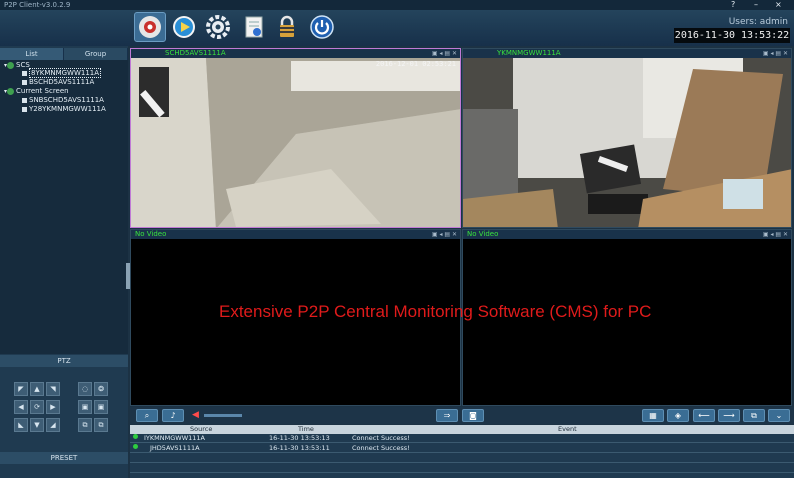 Image resolution: width=794 pixels, height=478 pixels. I want to click on title-bar: P2P Client-v3.0.2.9 ? – ×, so click(397, 5).